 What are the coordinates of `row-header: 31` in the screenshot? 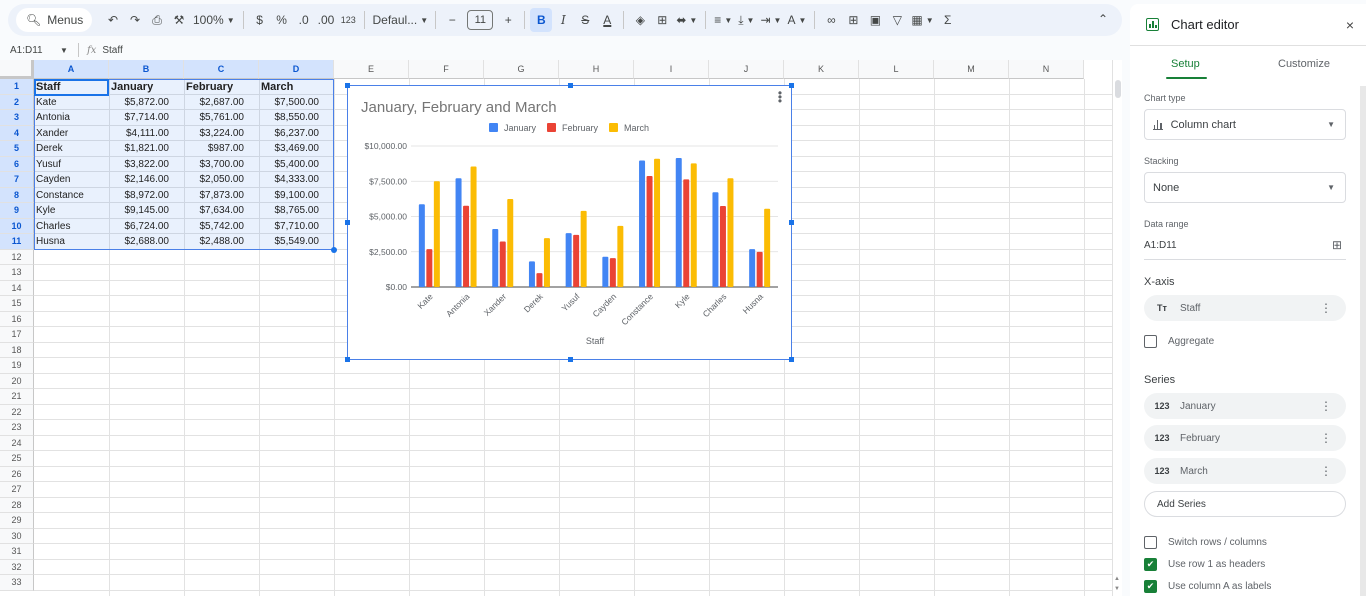 It's located at (17, 552).